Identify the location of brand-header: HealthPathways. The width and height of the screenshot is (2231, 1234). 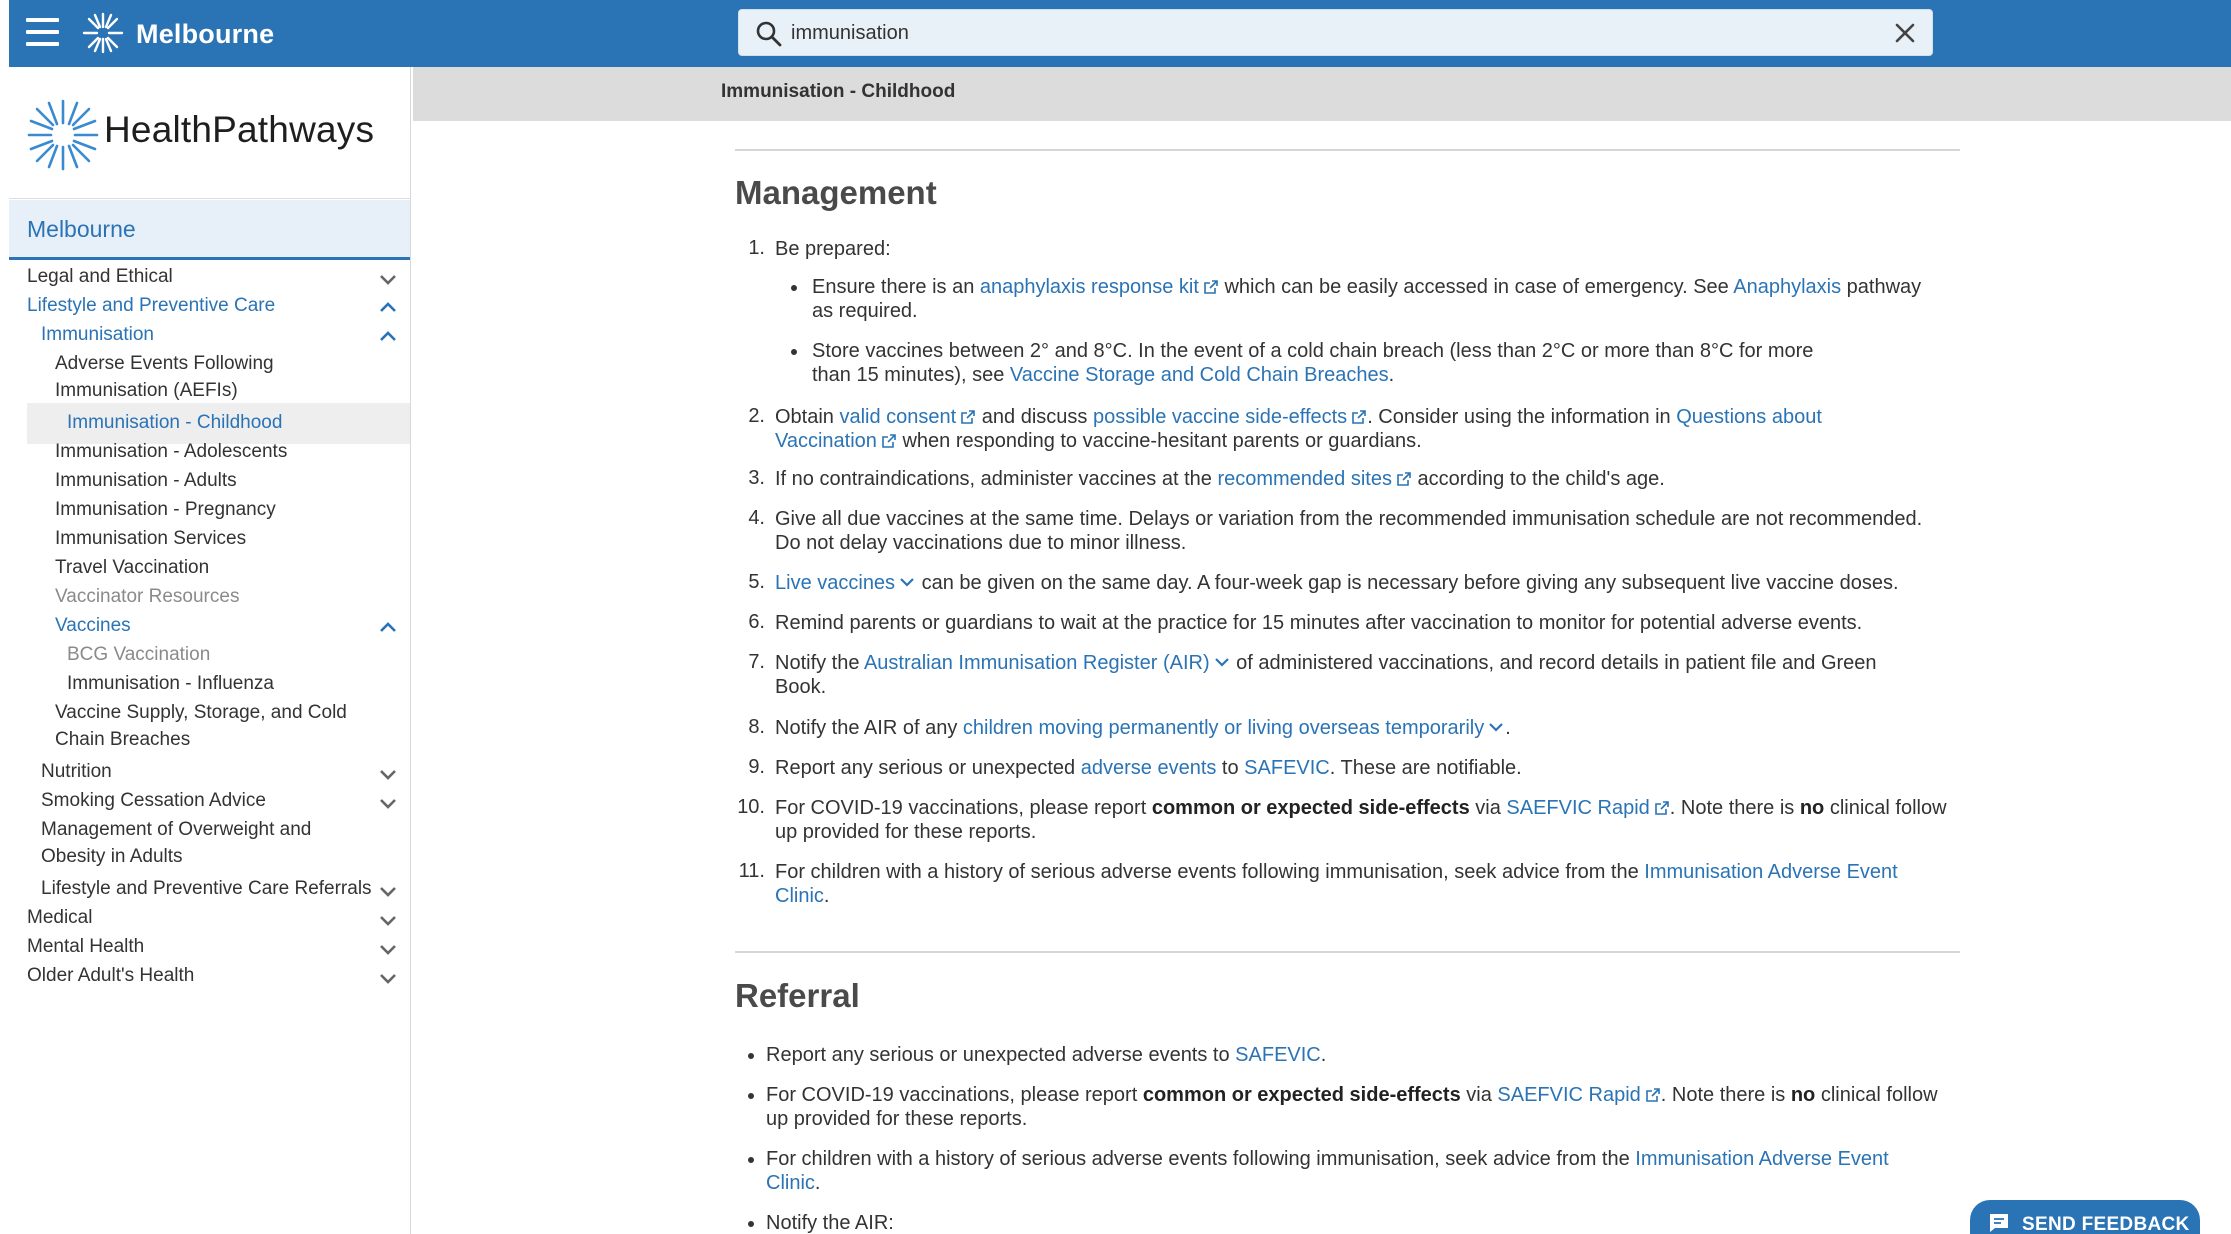
(209, 133).